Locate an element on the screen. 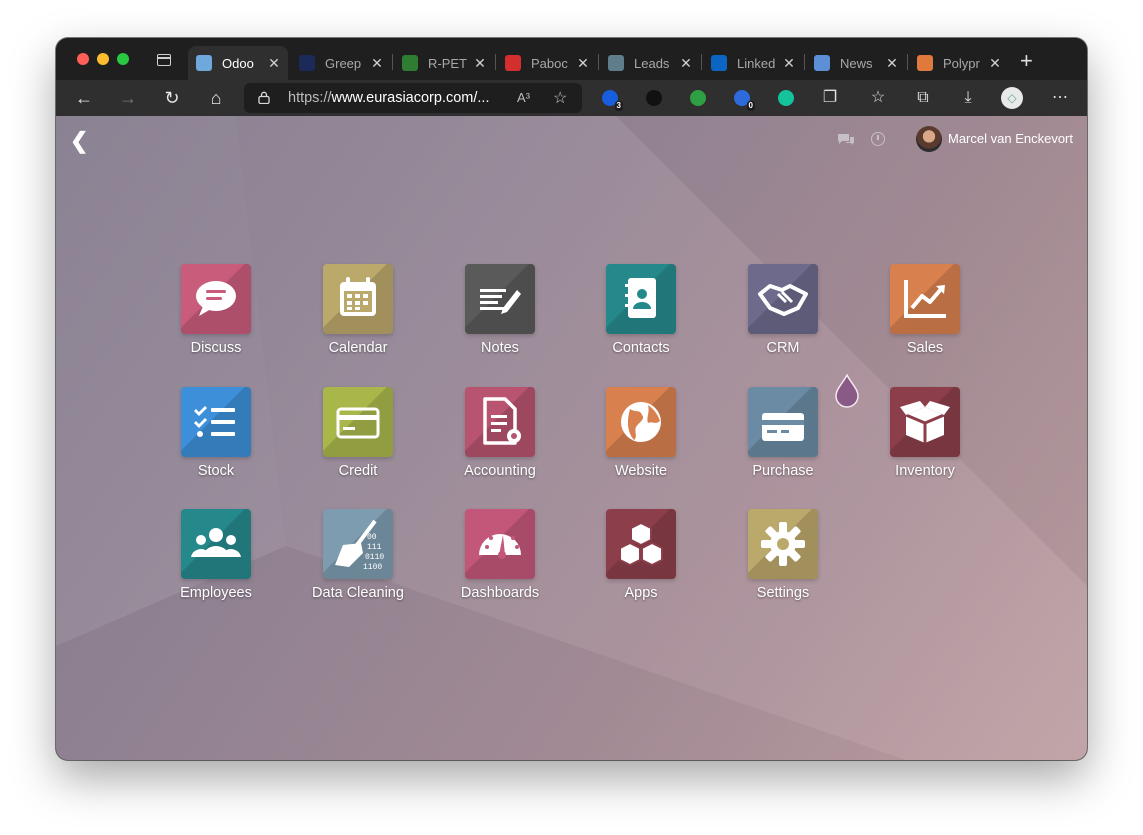 This screenshot has height=835, width=1143. app-calendar: Calendar is located at coordinates (358, 314).